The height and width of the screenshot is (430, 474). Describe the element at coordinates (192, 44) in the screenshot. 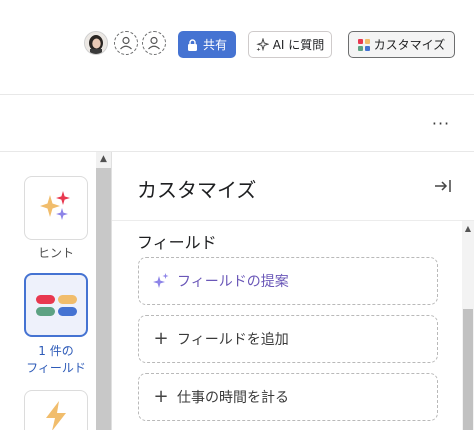

I see `lock-icon` at that location.